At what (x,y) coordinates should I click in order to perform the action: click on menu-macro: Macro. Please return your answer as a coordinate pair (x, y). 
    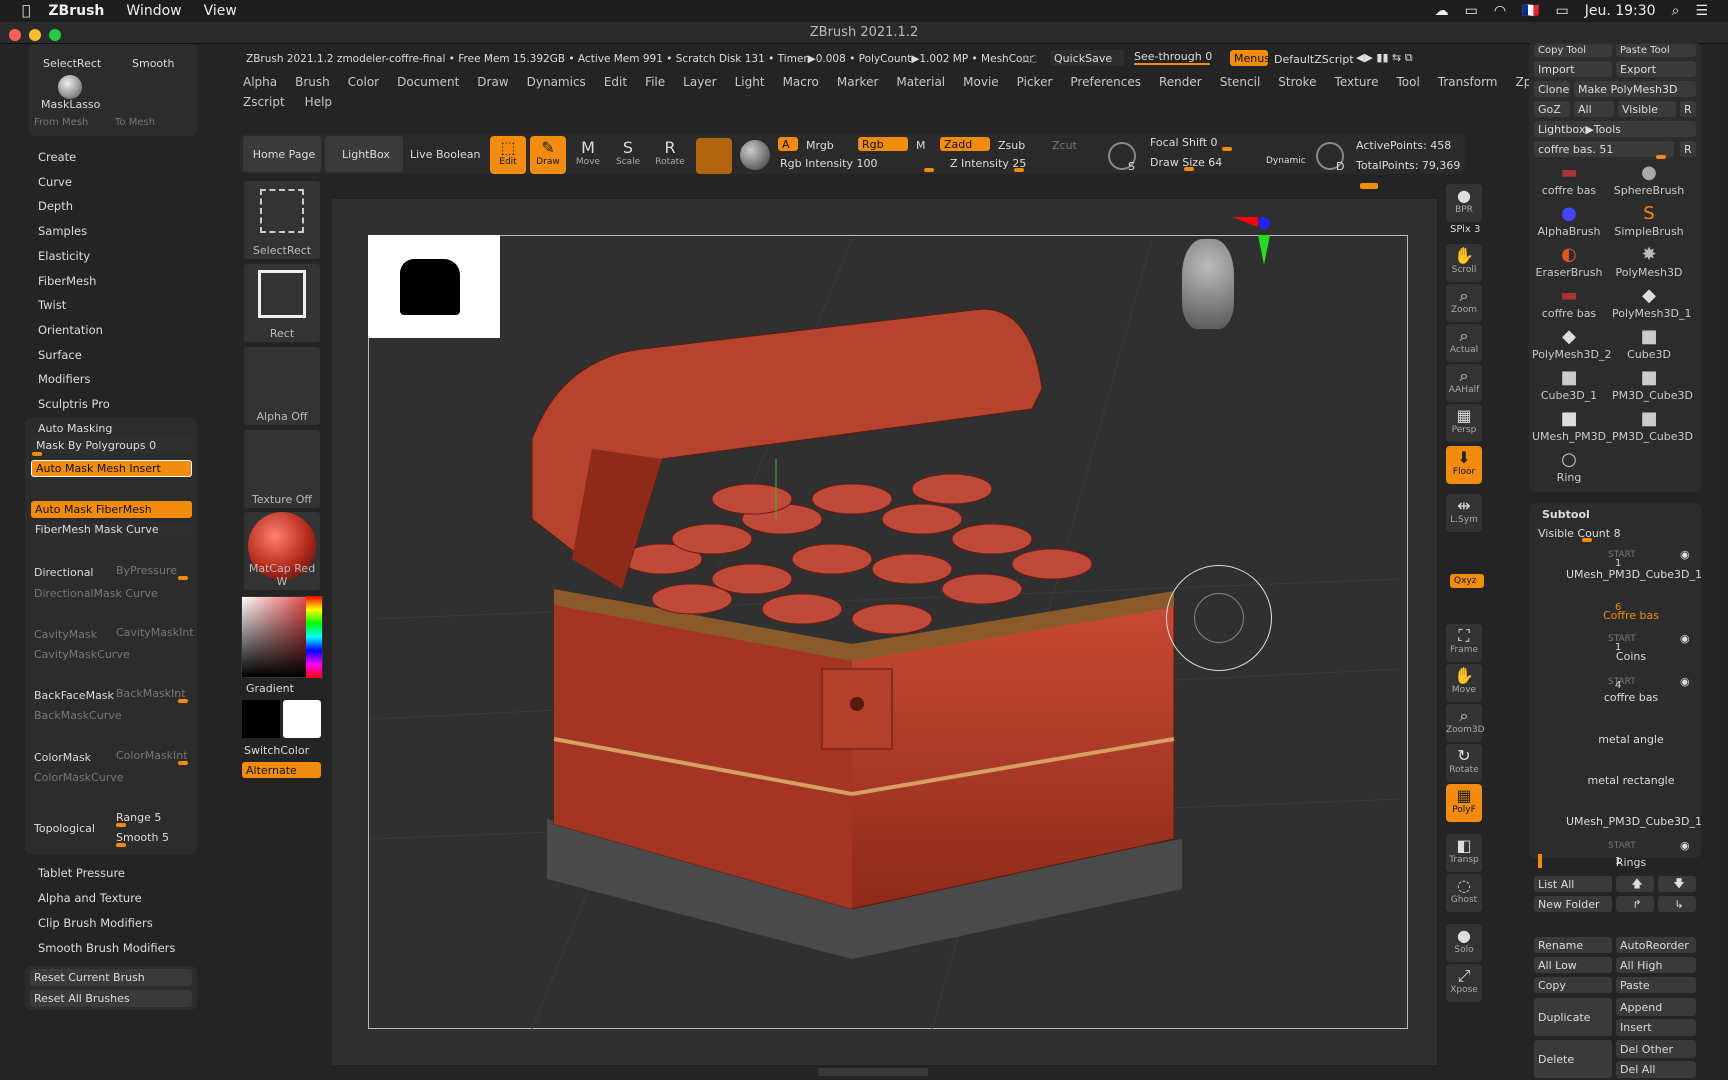
    Looking at the image, I should click on (801, 82).